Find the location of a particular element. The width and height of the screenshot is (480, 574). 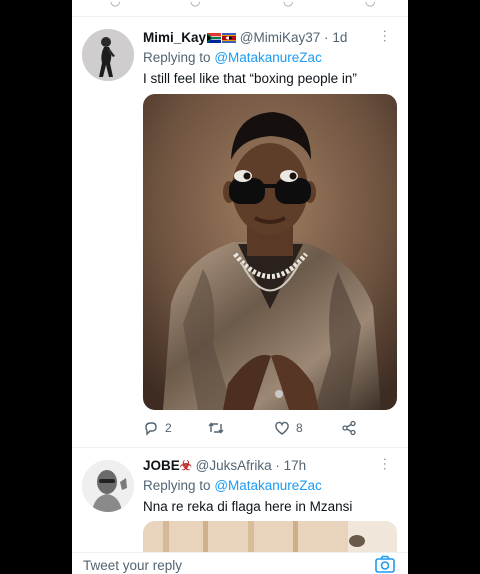

user-handle: @MimiKay37 is located at coordinates (280, 37).